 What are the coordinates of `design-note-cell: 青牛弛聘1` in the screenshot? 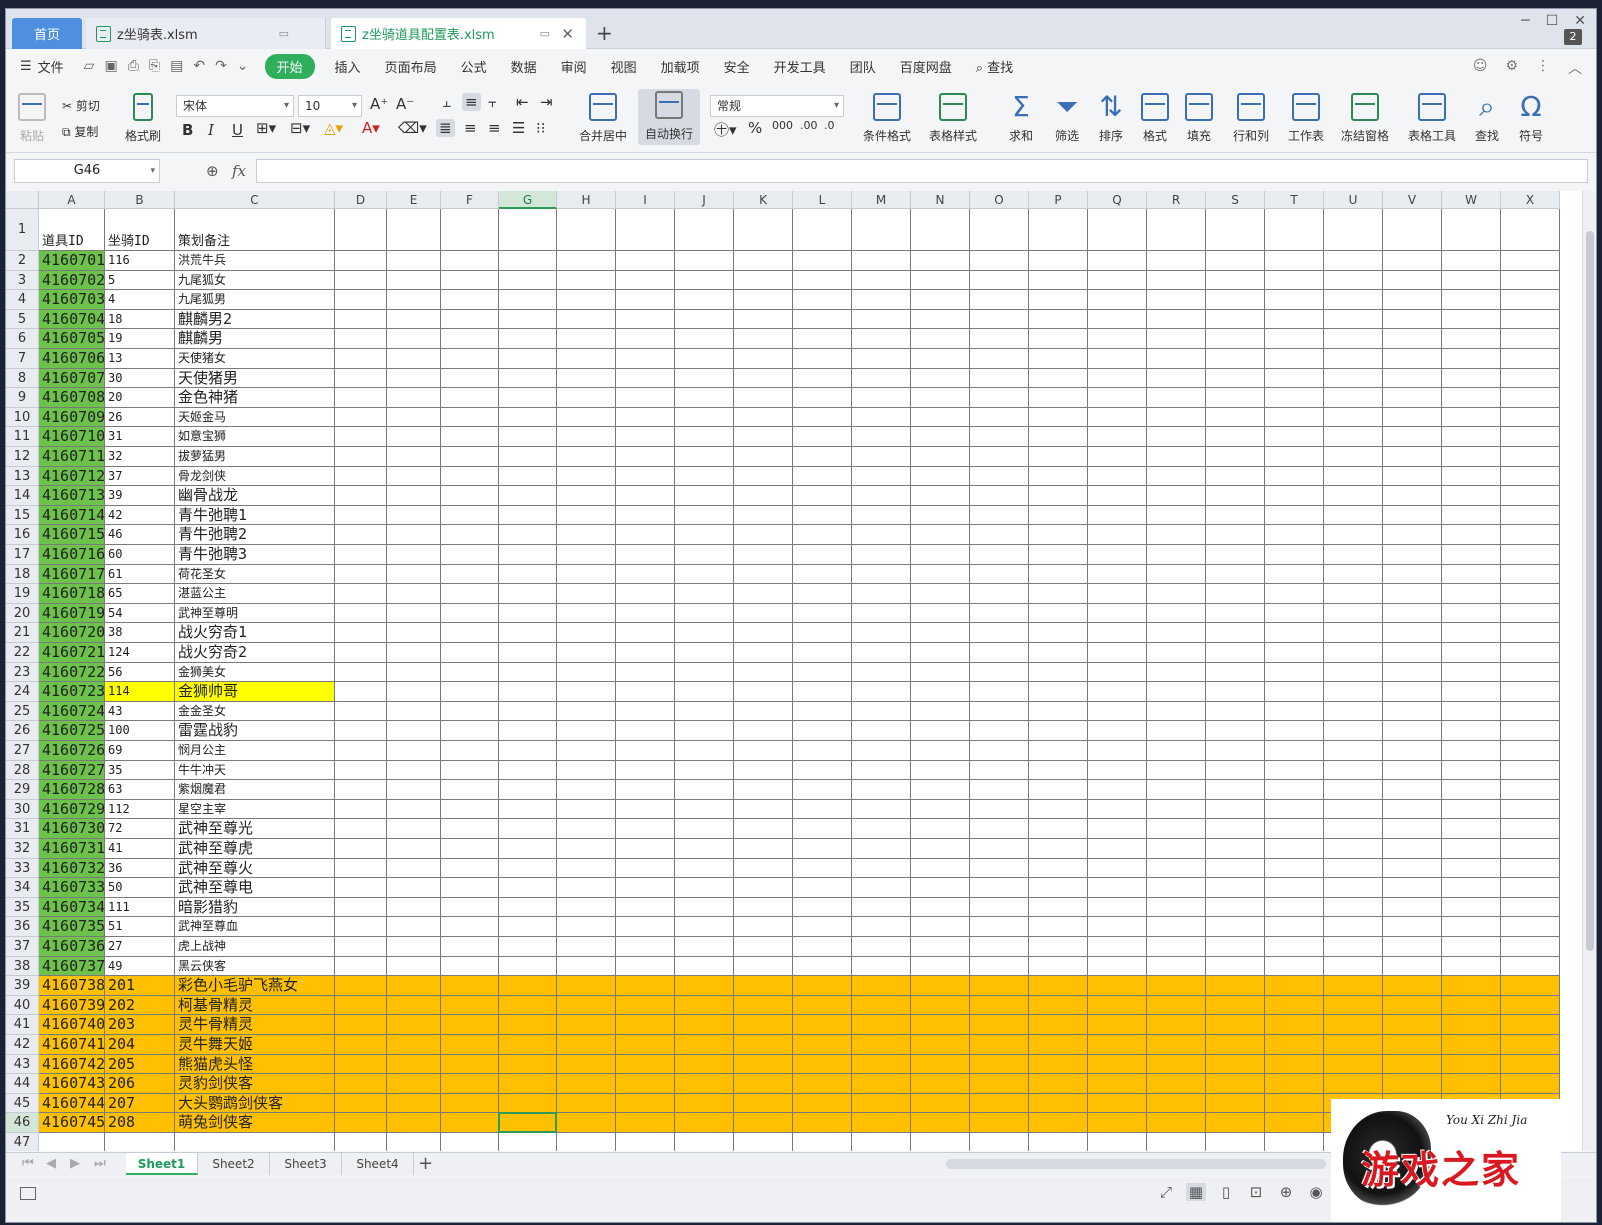 It's located at (255, 515).